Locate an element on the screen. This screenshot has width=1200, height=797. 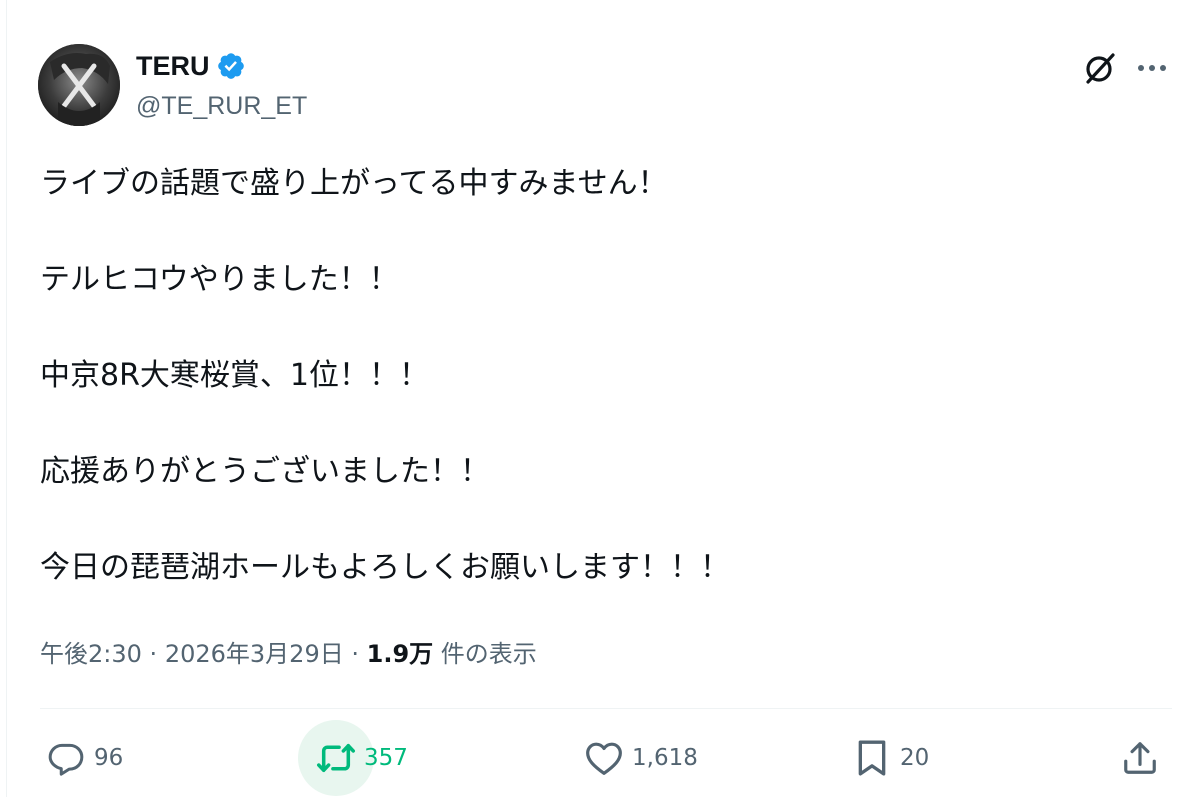
views-count: 1.9万 is located at coordinates (400, 654).